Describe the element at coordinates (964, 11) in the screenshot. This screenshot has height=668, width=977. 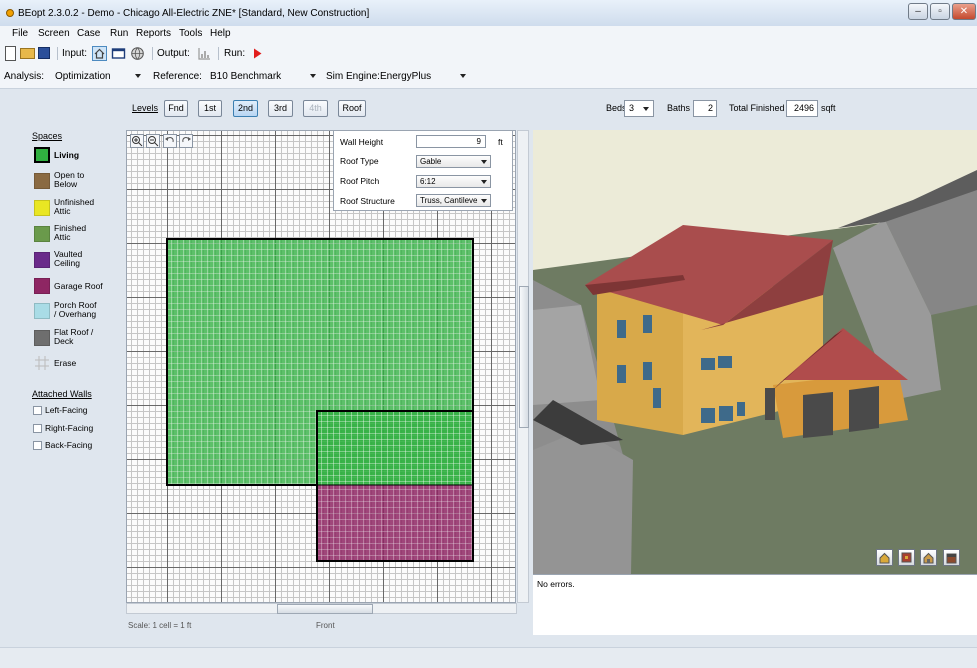
I see `close-button: ✕` at that location.